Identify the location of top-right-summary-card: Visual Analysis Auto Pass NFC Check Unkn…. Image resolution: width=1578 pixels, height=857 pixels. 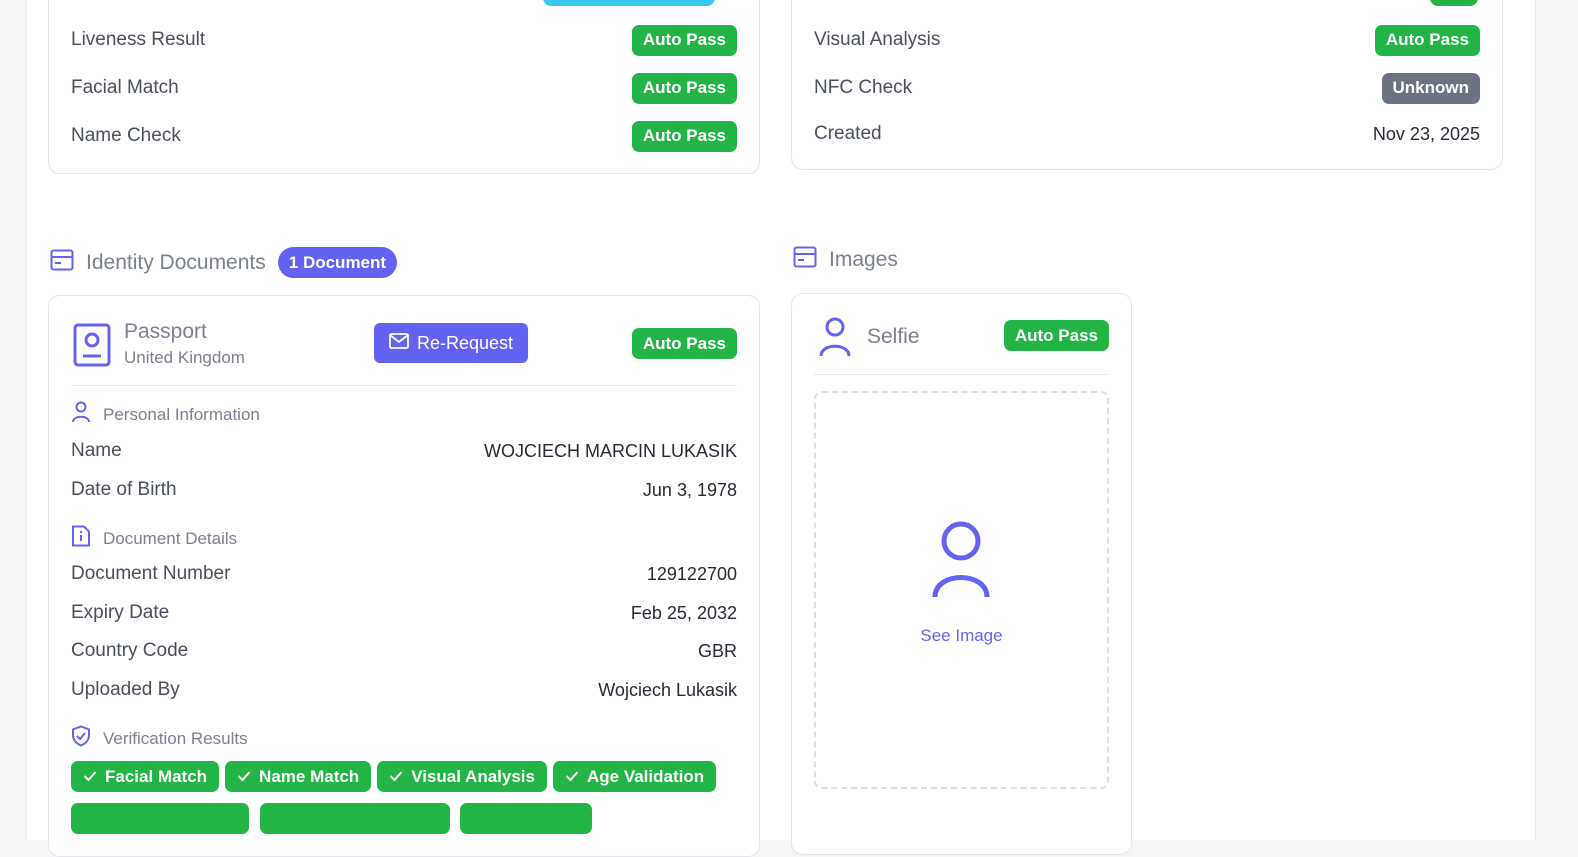
(1147, 85).